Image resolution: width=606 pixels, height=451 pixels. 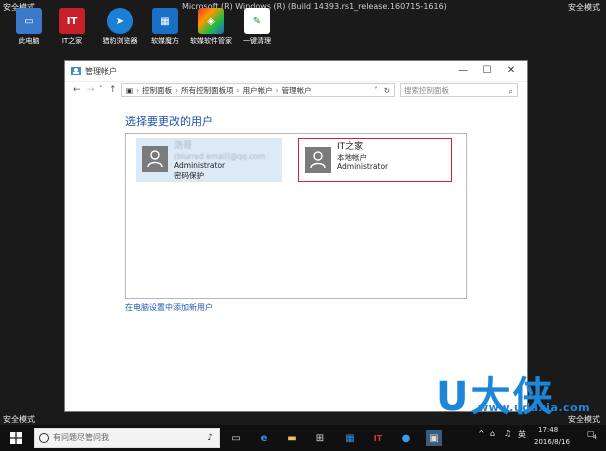 I want to click on forward-button: →, so click(x=91, y=90).